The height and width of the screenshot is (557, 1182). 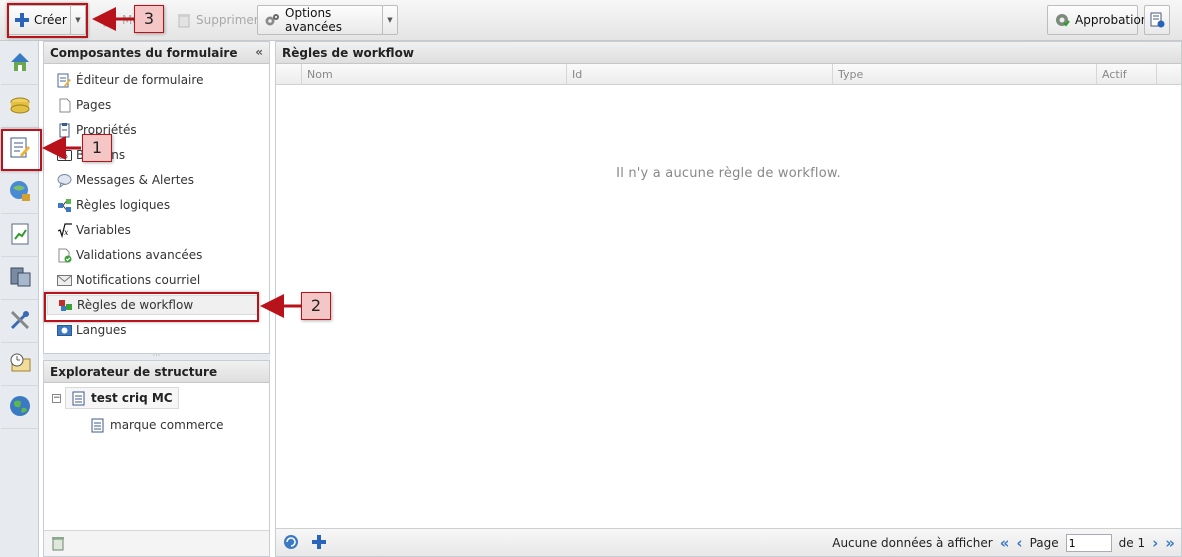 What do you see at coordinates (1044, 543) in the screenshot?
I see `page-label: Page` at bounding box center [1044, 543].